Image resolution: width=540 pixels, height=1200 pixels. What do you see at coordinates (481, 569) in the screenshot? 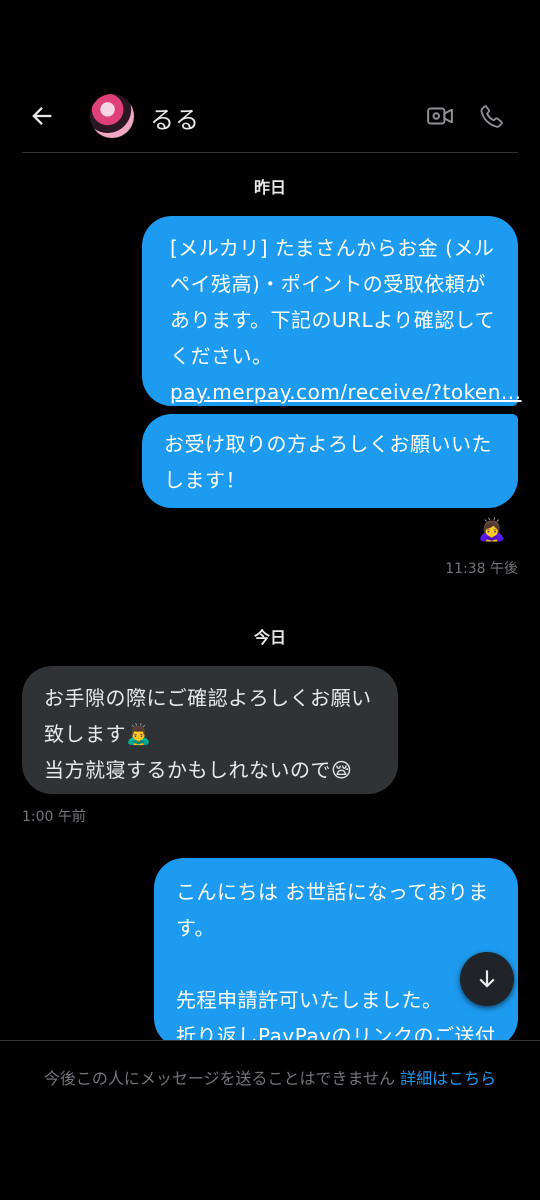
I see `message-timestamp: 11:38 午後` at bounding box center [481, 569].